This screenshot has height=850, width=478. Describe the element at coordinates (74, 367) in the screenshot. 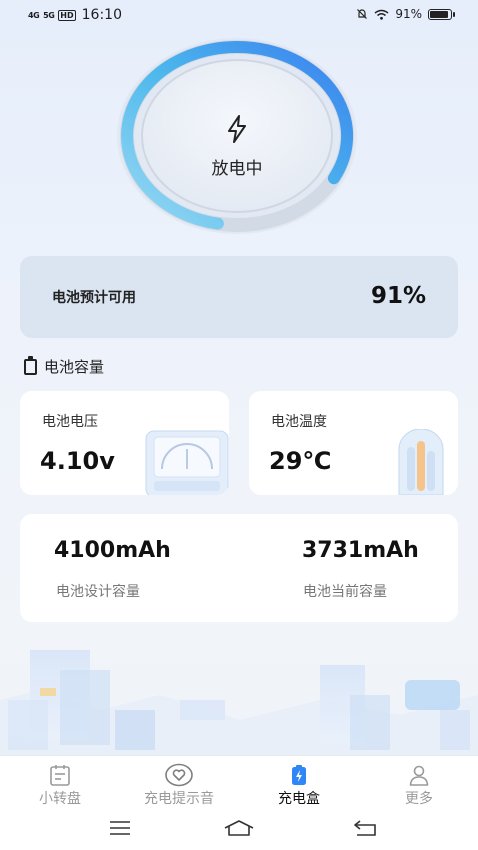

I see `capacity-section-label: 电池容量` at that location.